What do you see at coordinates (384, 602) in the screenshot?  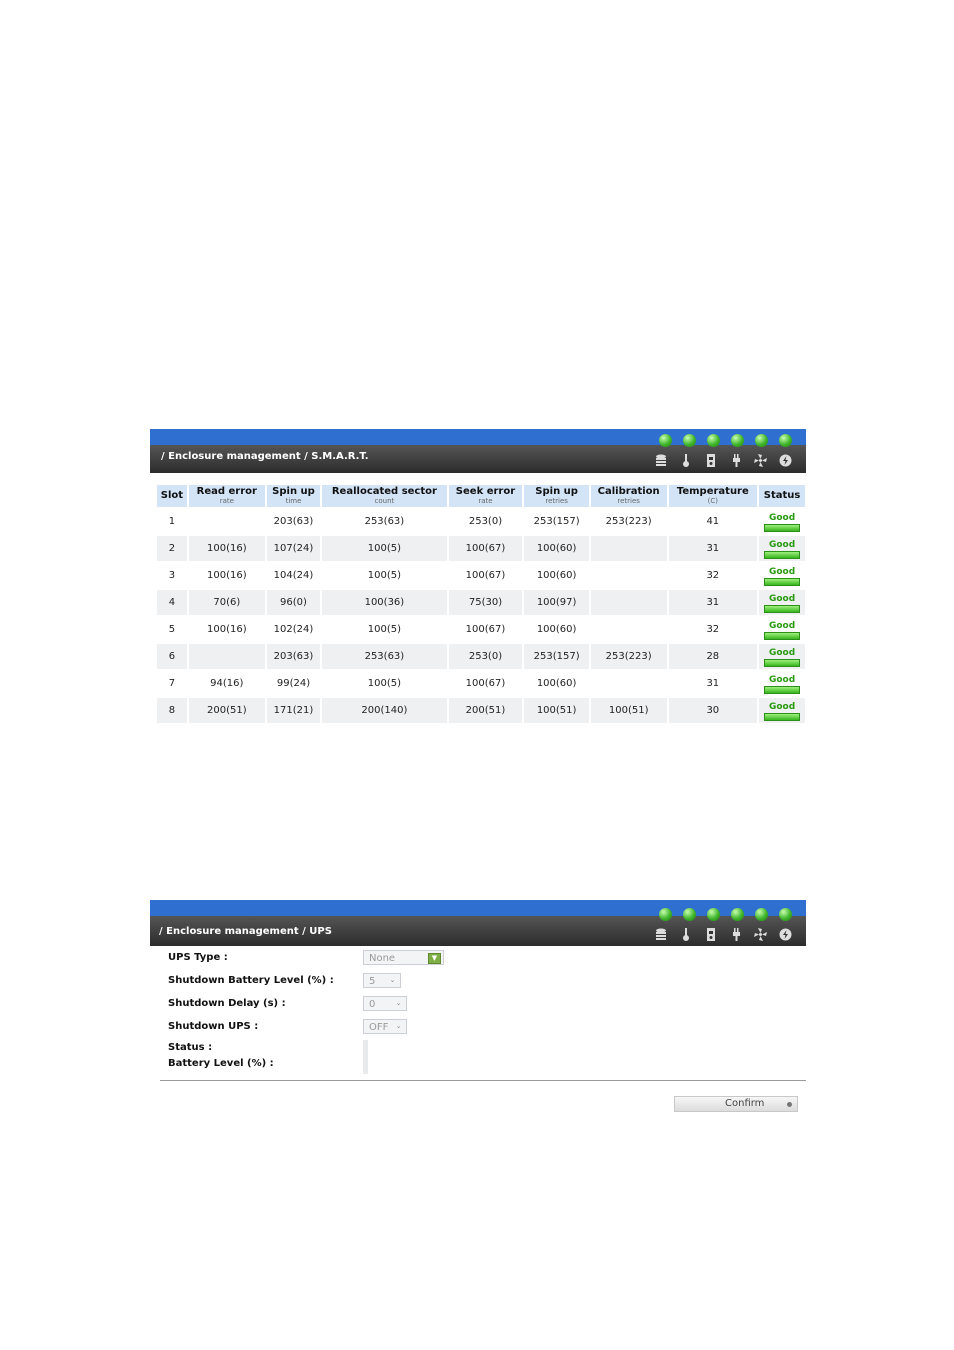 I see `cell-reallocated-sector: 100(36)` at bounding box center [384, 602].